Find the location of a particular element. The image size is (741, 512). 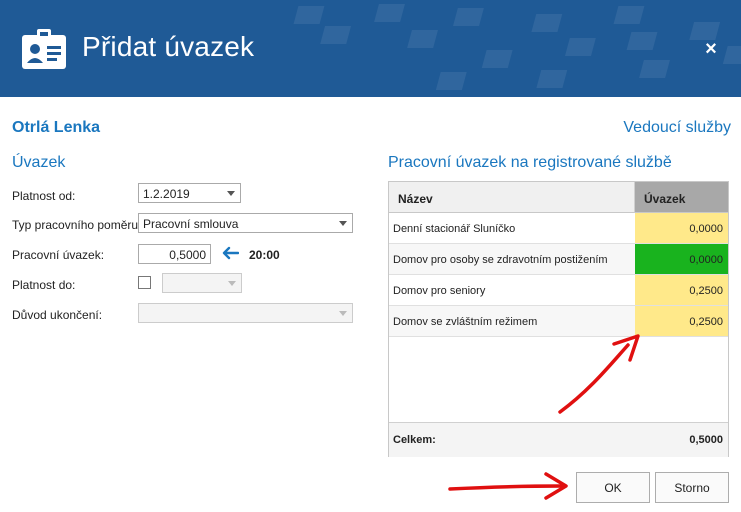

pracovni-uvazek-input: 0,5000 is located at coordinates (174, 254).